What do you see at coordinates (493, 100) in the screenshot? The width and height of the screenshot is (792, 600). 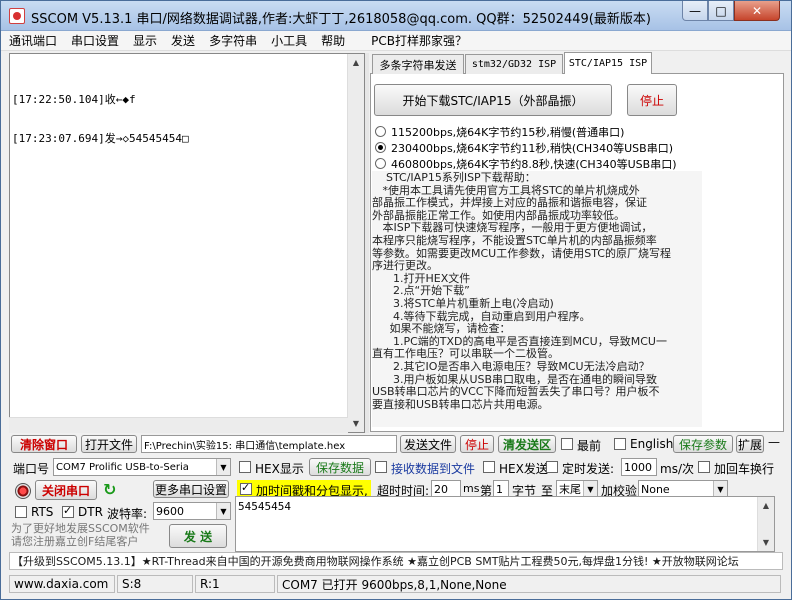 I see `start-download-button: 开始下载STC/IAP15（外部晶振）` at bounding box center [493, 100].